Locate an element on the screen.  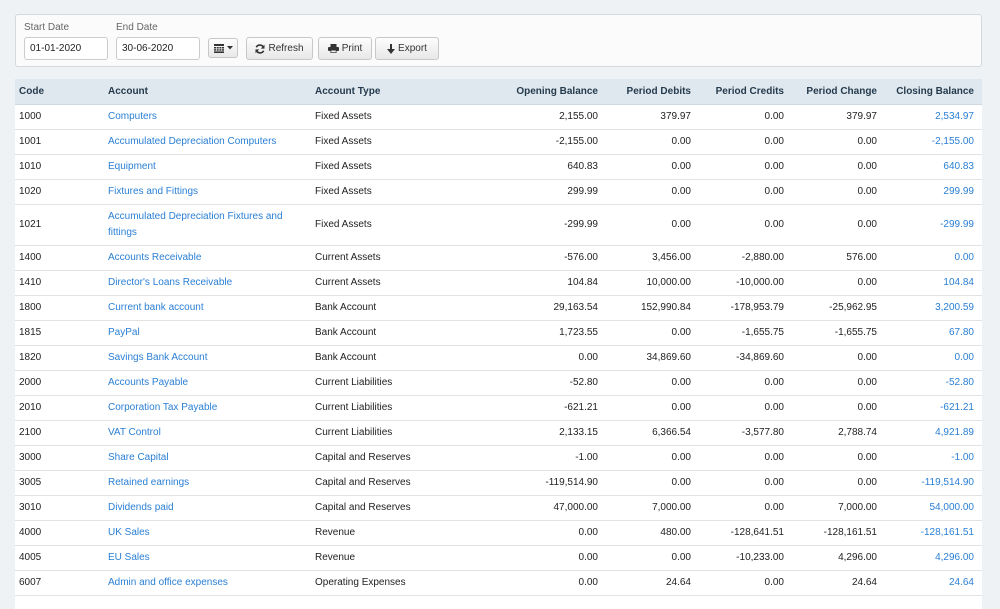
print-label: Print is located at coordinates (352, 48).